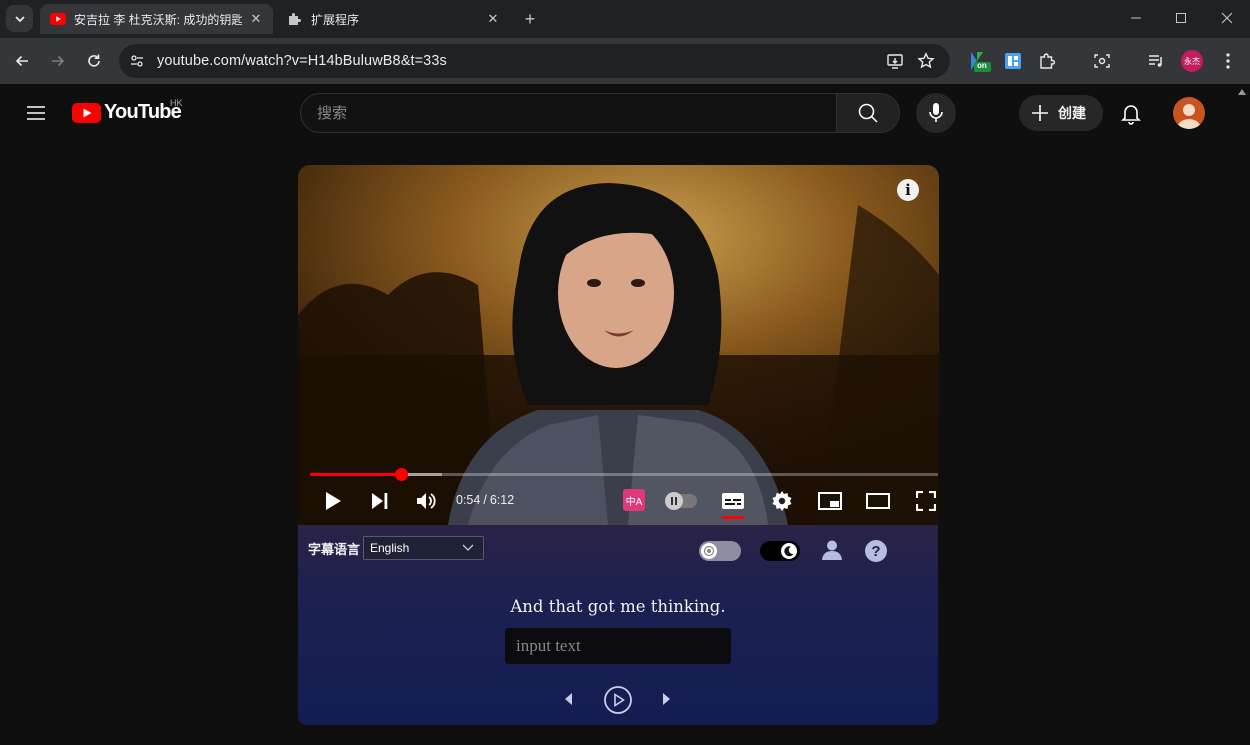  Describe the element at coordinates (1013, 61) in the screenshot. I see `extension-ie-icon` at that location.